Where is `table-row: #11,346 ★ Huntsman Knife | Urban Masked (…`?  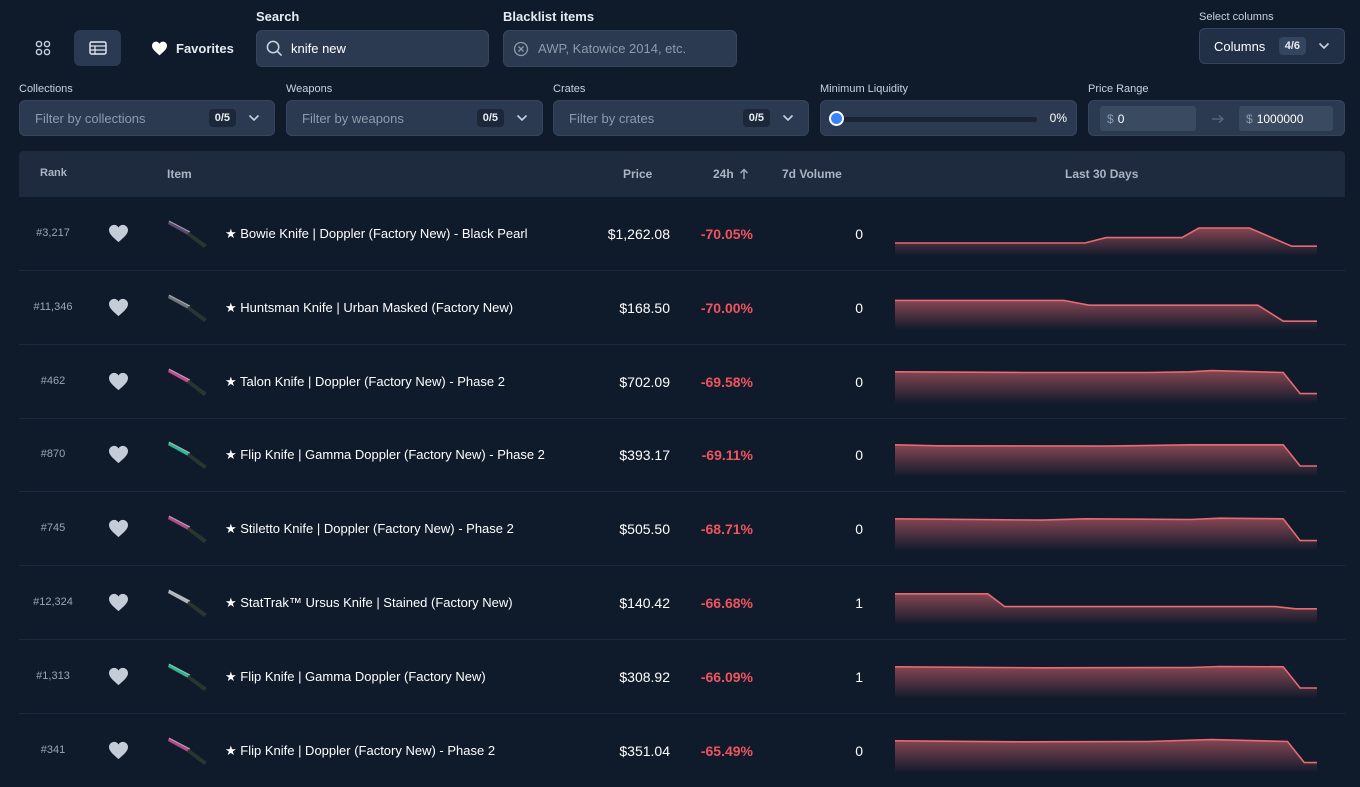
table-row: #11,346 ★ Huntsman Knife | Urban Masked (… is located at coordinates (682, 308).